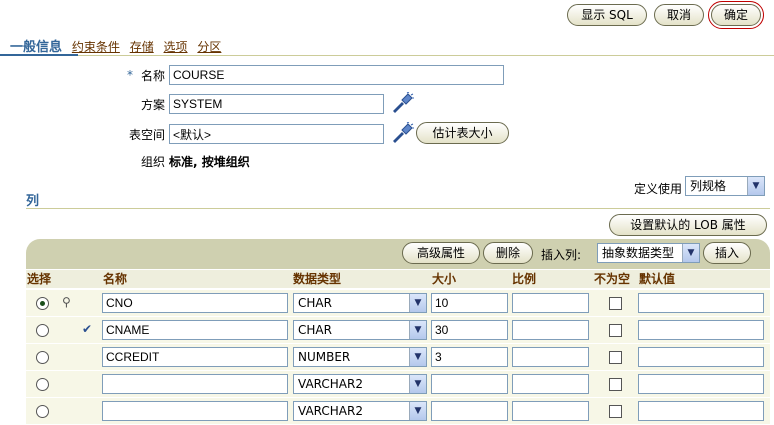  What do you see at coordinates (561, 255) in the screenshot?
I see `insert-column-label: 插入列:` at bounding box center [561, 255].